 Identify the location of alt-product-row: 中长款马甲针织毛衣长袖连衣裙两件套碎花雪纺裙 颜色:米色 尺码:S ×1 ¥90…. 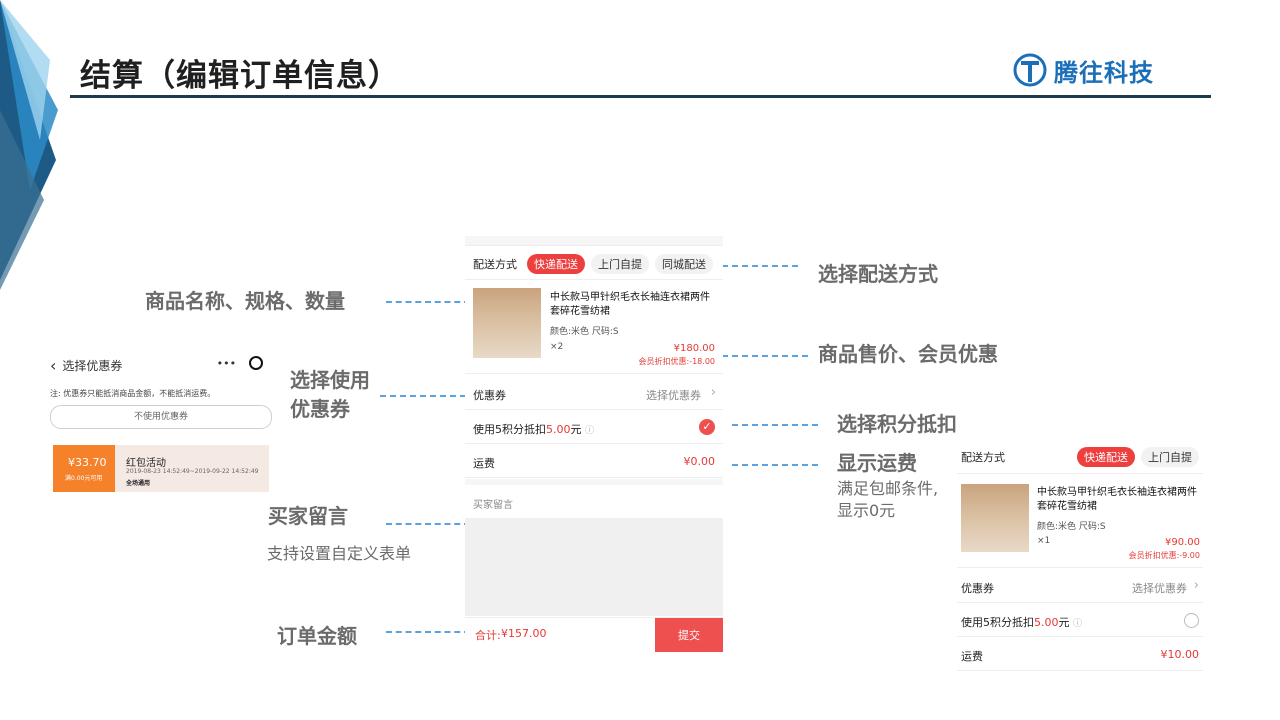
(1080, 522).